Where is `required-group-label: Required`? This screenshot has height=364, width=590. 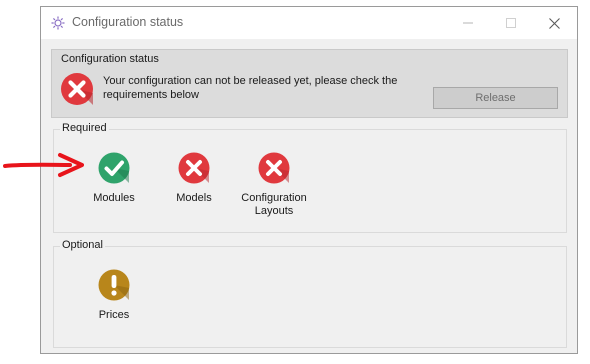
required-group-label: Required is located at coordinates (84, 128).